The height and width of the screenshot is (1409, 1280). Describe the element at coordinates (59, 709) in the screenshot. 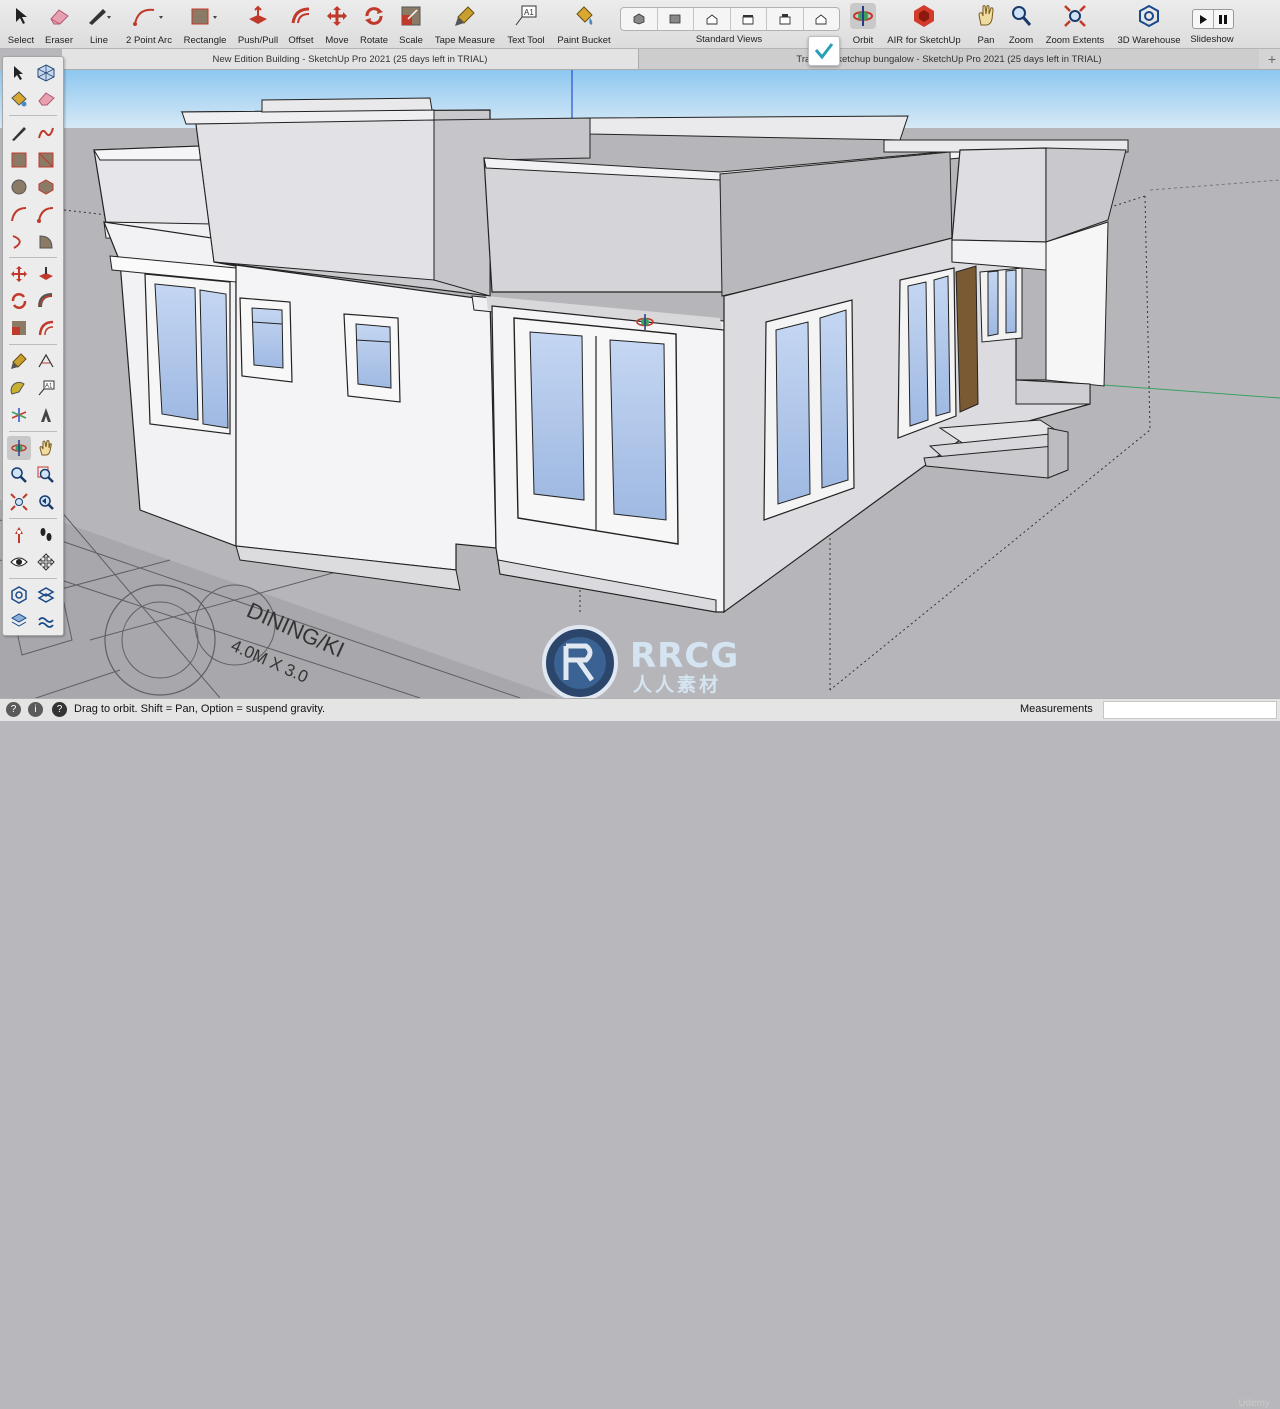

I see `user-icon: ?` at that location.